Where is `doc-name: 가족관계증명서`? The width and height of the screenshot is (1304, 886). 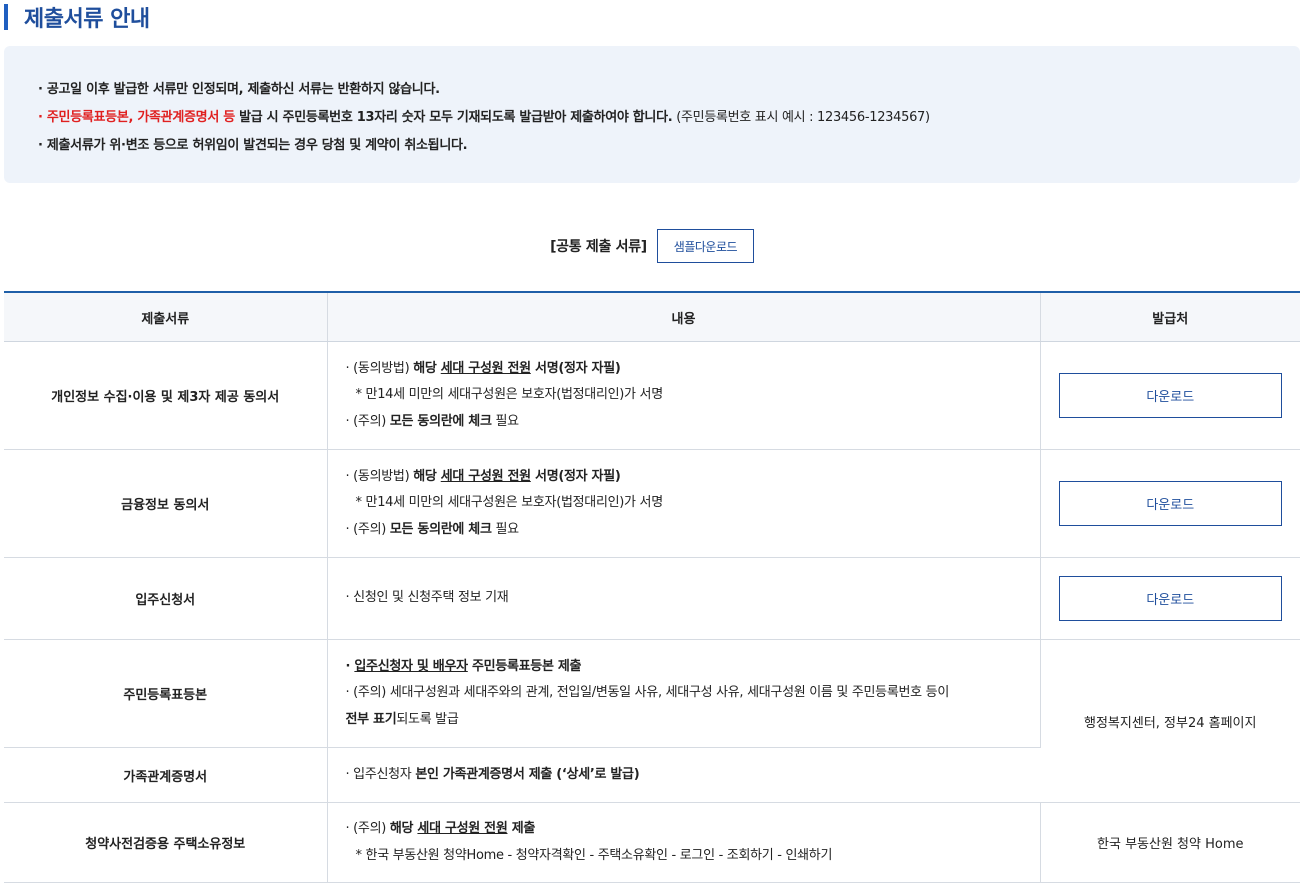 doc-name: 가족관계증명서 is located at coordinates (166, 775).